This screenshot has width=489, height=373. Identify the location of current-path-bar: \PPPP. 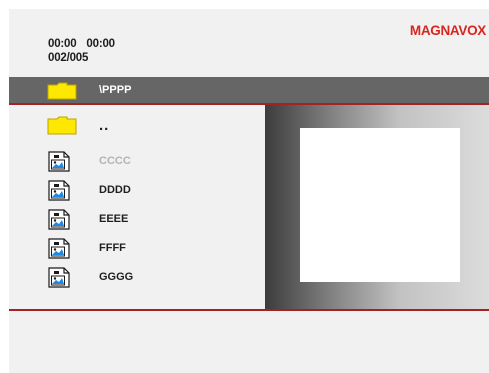
(249, 91).